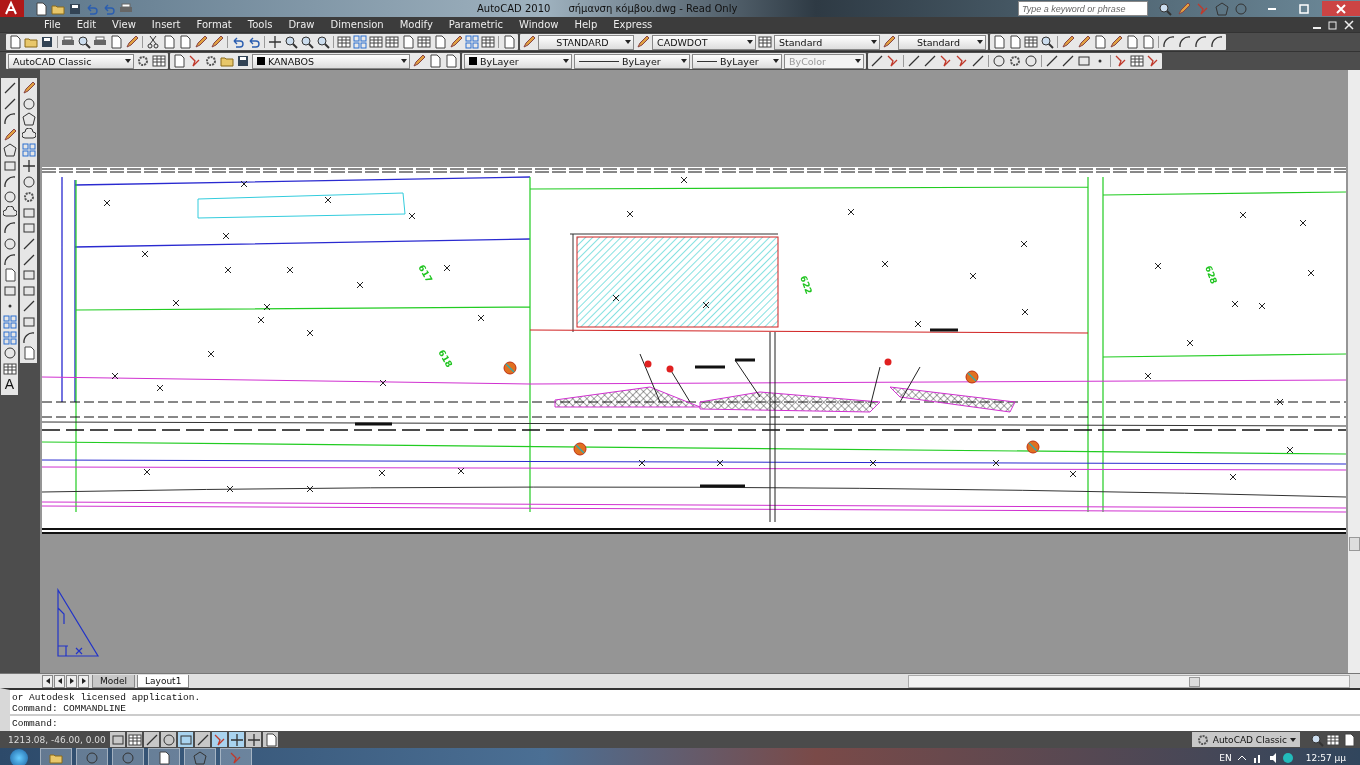 The image size is (1360, 765). What do you see at coordinates (166, 24) in the screenshot?
I see `menu-item: Insert` at bounding box center [166, 24].